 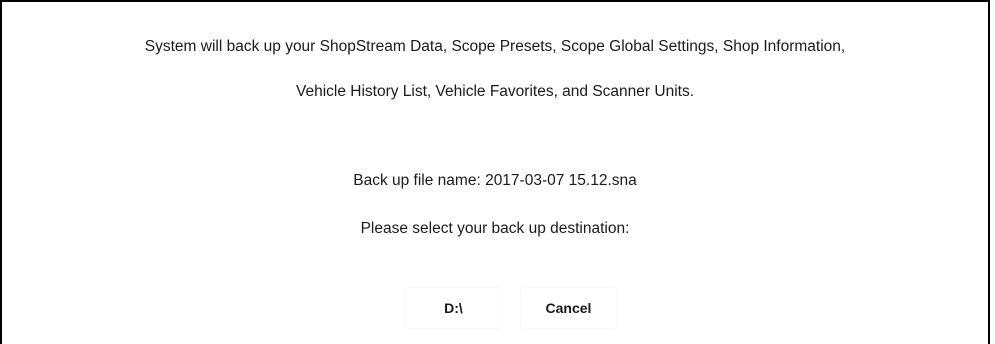 I want to click on destination-prompt: Please select your back up destination:, so click(x=495, y=228).